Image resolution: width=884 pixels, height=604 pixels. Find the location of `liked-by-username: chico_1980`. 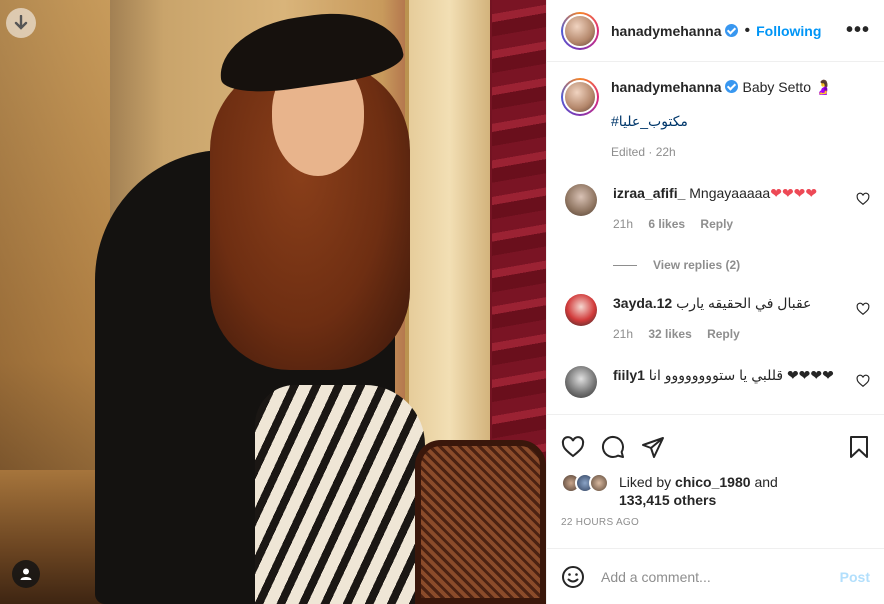

liked-by-username: chico_1980 is located at coordinates (713, 482).